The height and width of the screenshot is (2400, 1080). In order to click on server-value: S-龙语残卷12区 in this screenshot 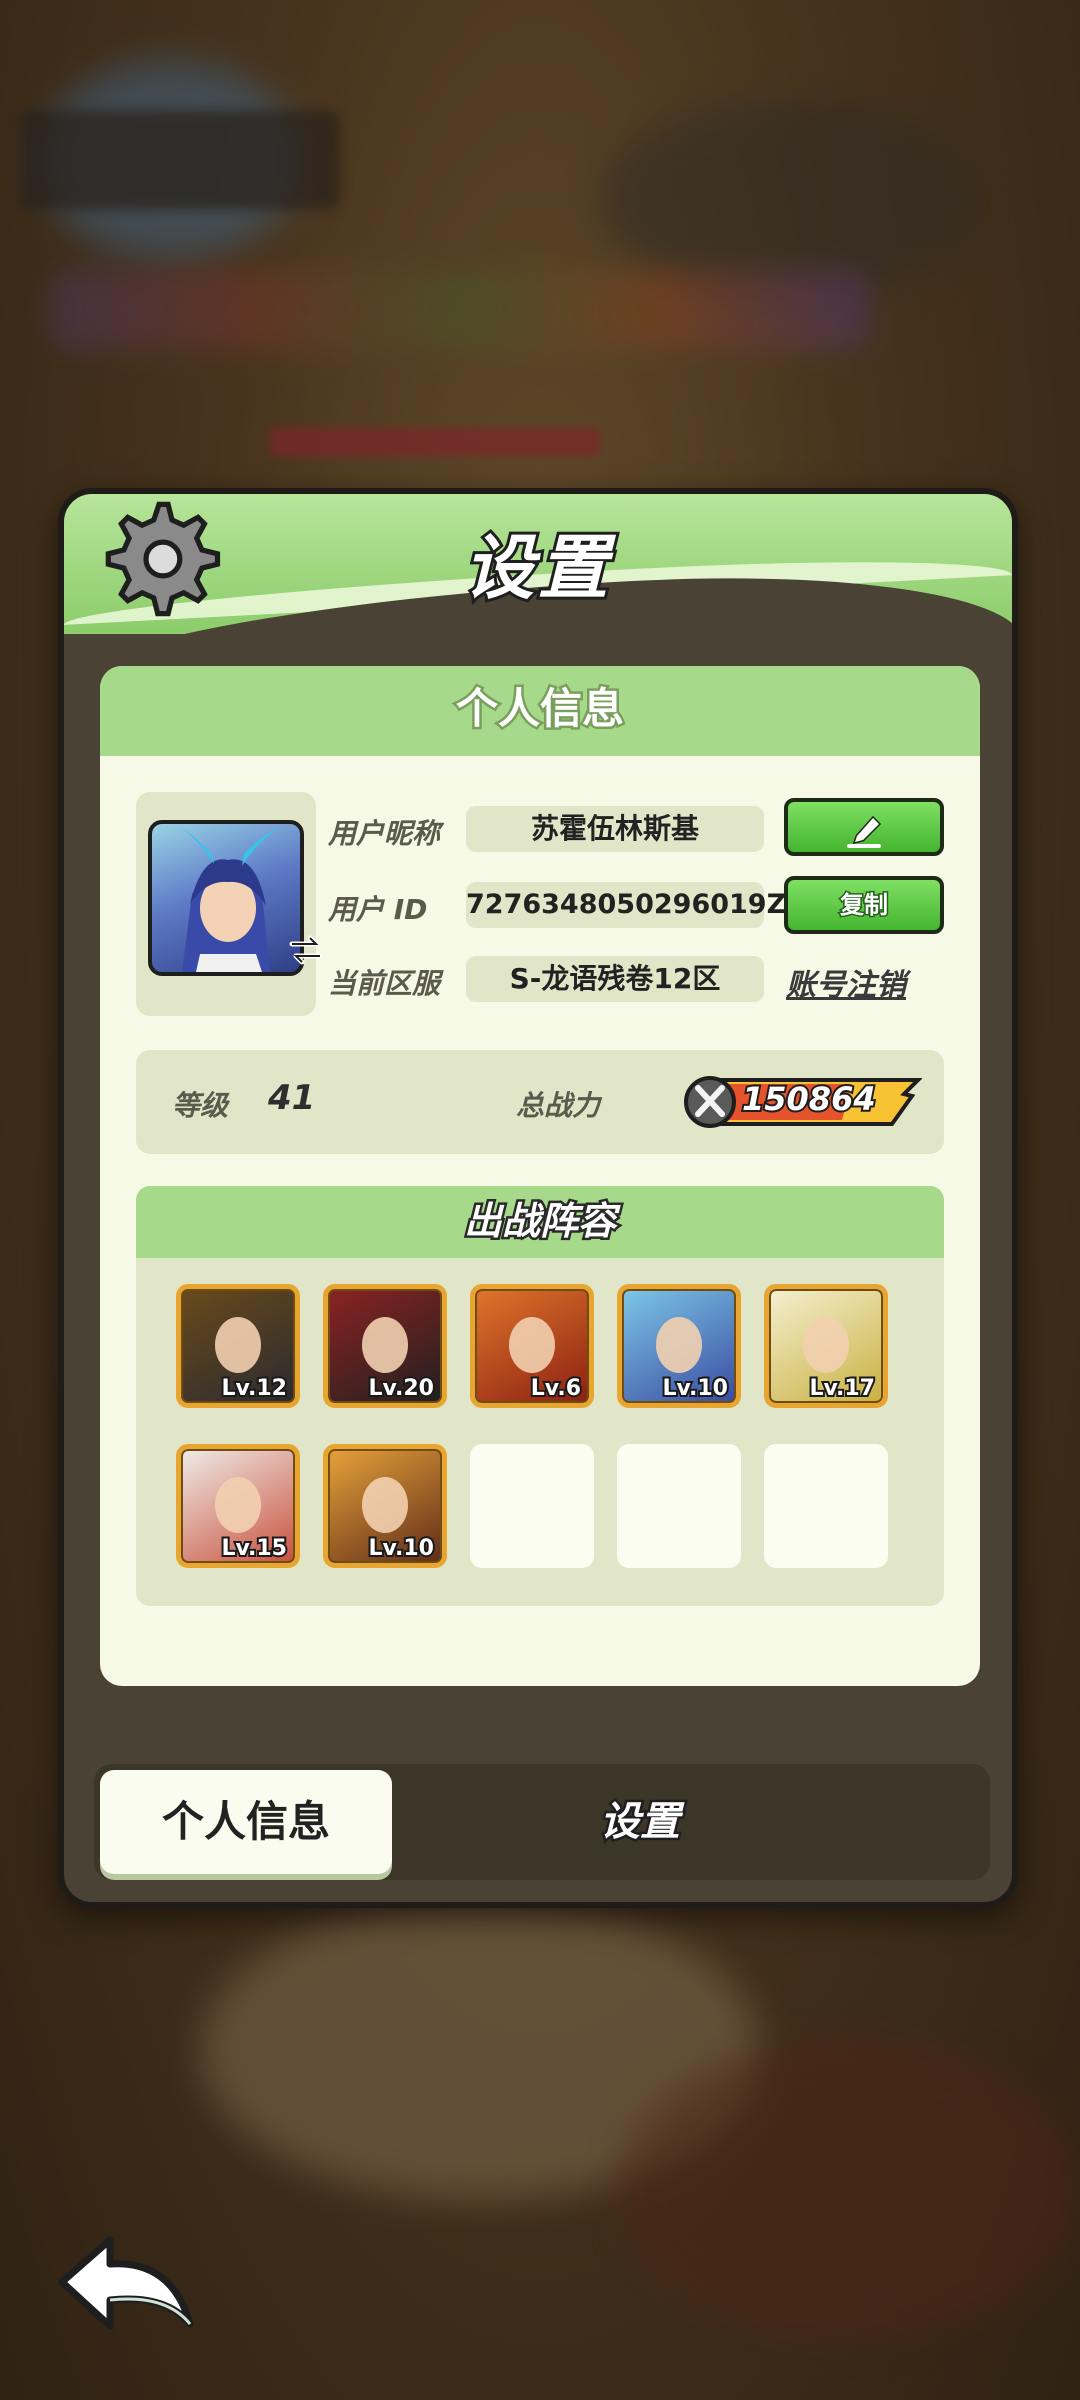, I will do `click(615, 979)`.